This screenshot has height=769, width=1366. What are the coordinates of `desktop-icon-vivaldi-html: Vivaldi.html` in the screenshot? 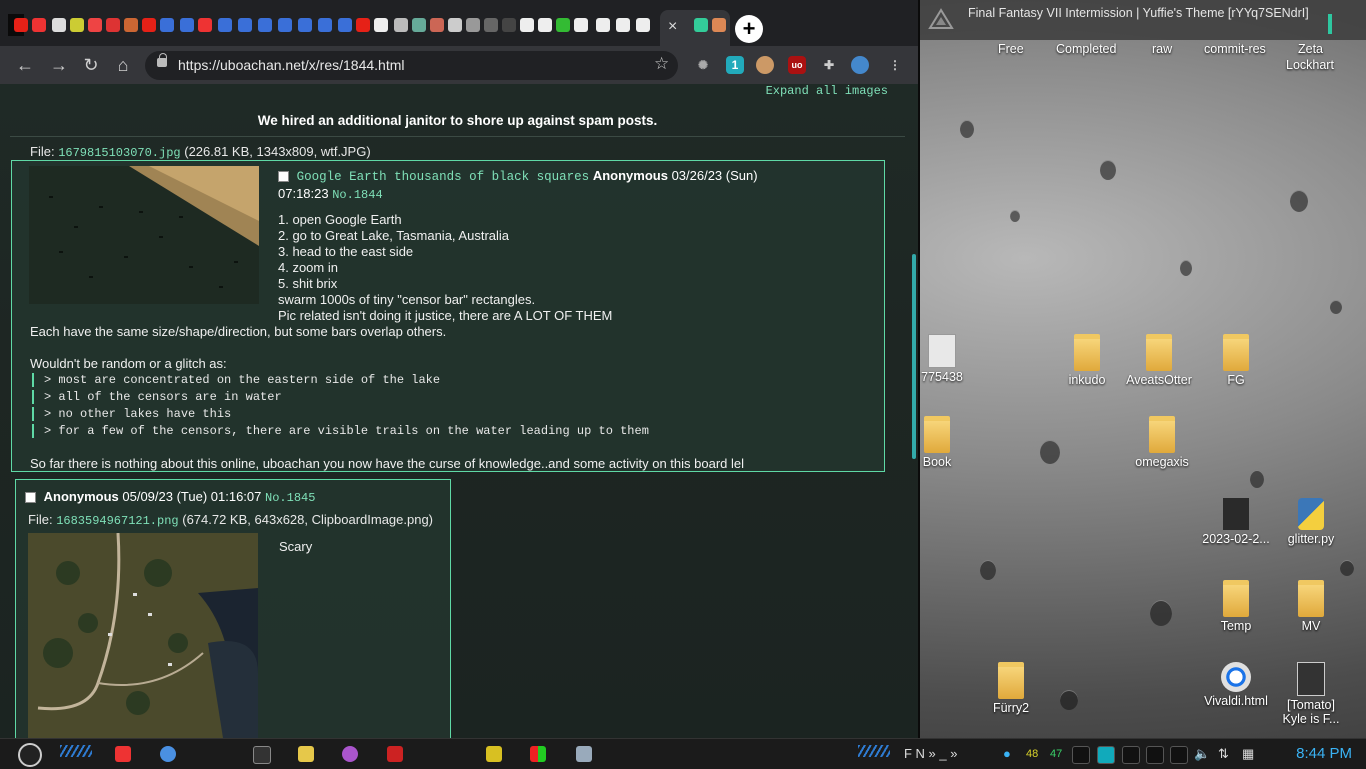 It's located at (1236, 685).